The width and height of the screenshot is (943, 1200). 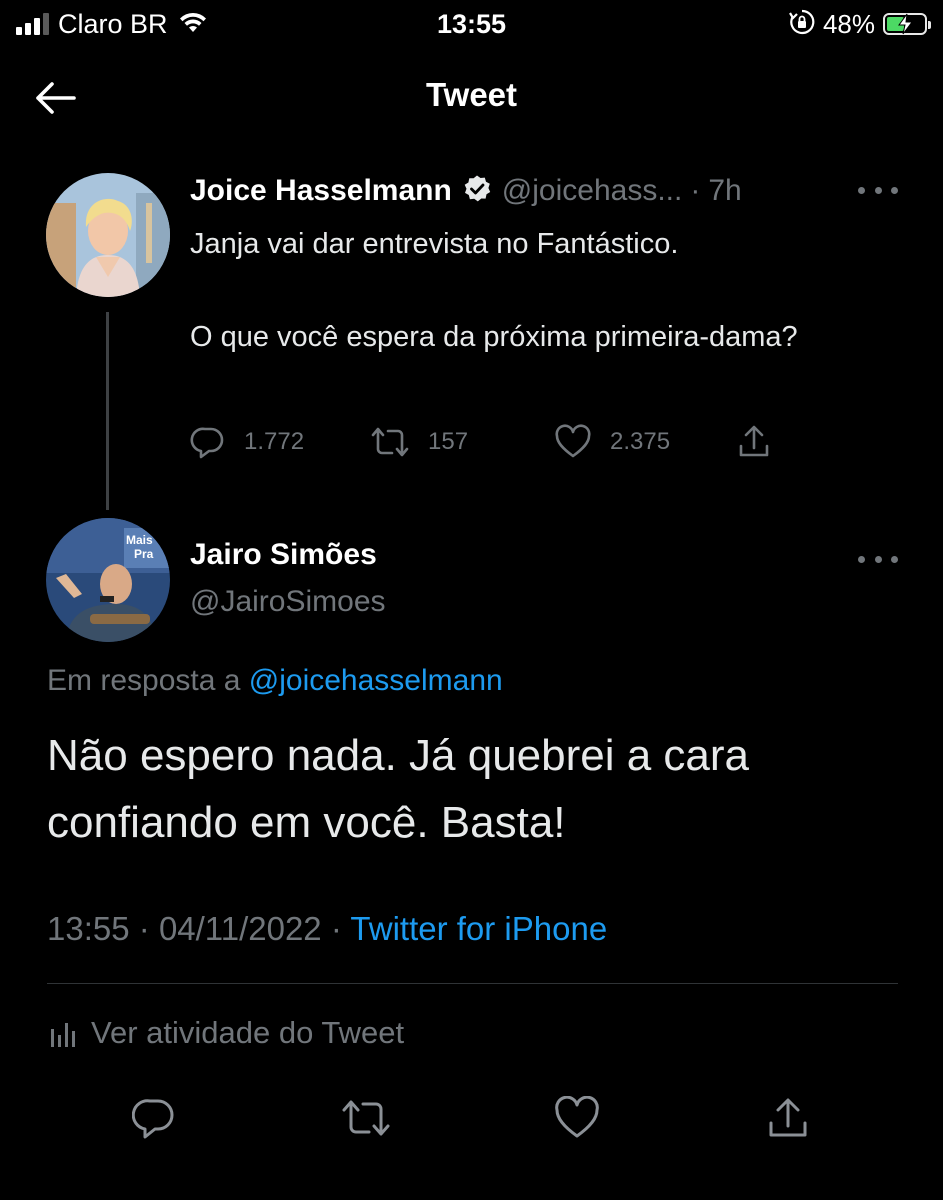 I want to click on bottom-retweet-button, so click(x=366, y=1118).